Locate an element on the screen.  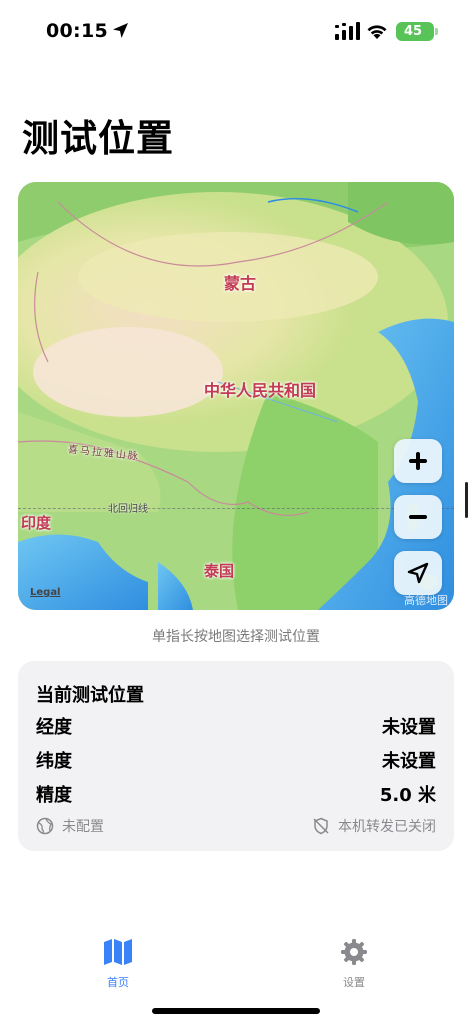
accuracy-value: 5.0 米 is located at coordinates (407, 795).